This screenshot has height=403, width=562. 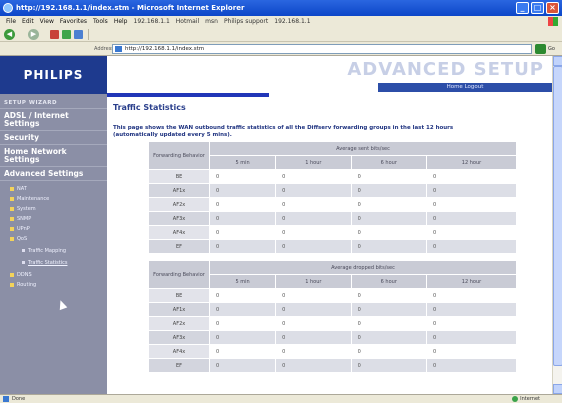 What do you see at coordinates (100, 21) in the screenshot?
I see `menu-tools: Tools` at bounding box center [100, 21].